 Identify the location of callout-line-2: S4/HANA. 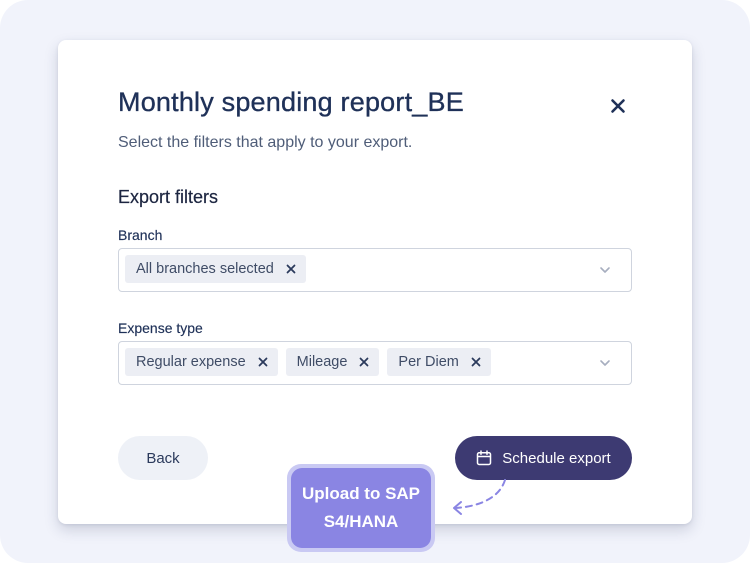
(361, 521).